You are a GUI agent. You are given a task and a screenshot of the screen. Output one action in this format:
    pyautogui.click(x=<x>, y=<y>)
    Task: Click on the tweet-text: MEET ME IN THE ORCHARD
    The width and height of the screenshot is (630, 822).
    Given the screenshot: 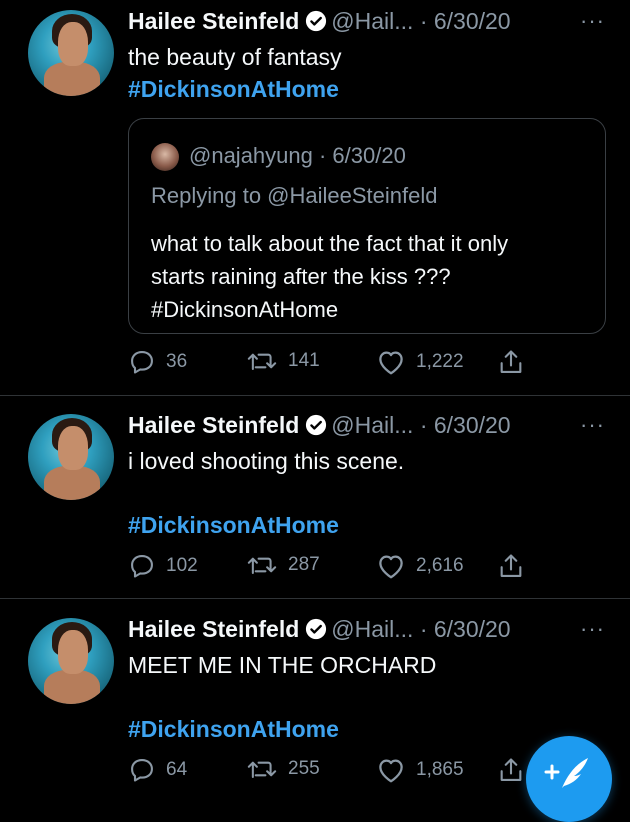 What is the action you would take?
    pyautogui.click(x=282, y=665)
    